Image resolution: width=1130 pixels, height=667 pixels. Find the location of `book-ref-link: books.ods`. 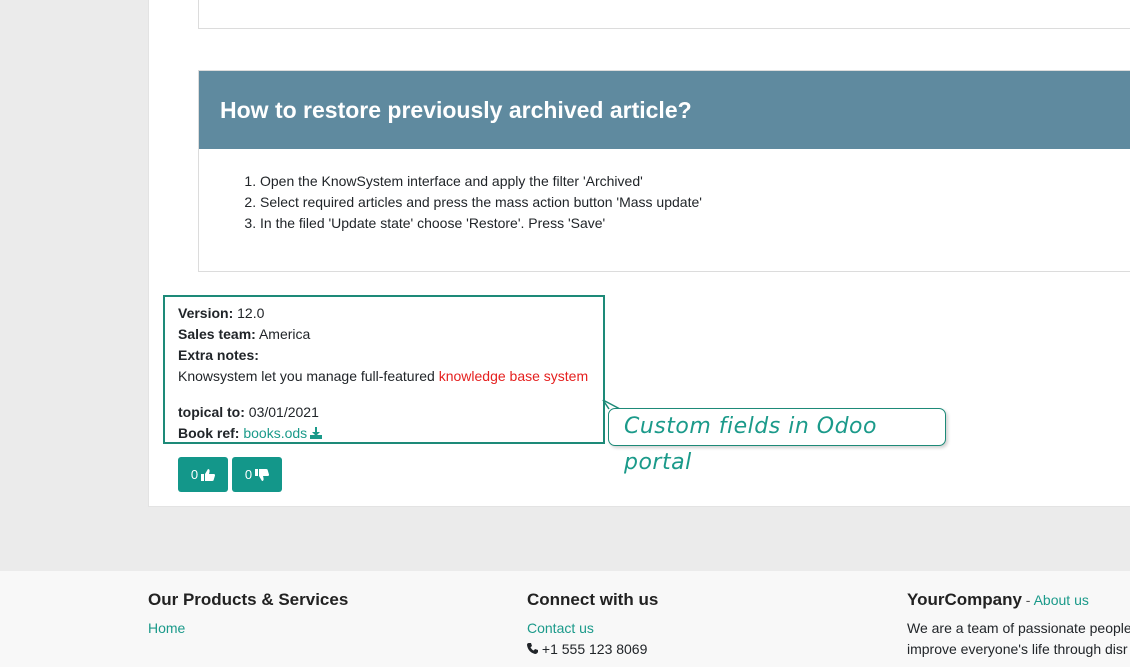

book-ref-link: books.ods is located at coordinates (283, 433).